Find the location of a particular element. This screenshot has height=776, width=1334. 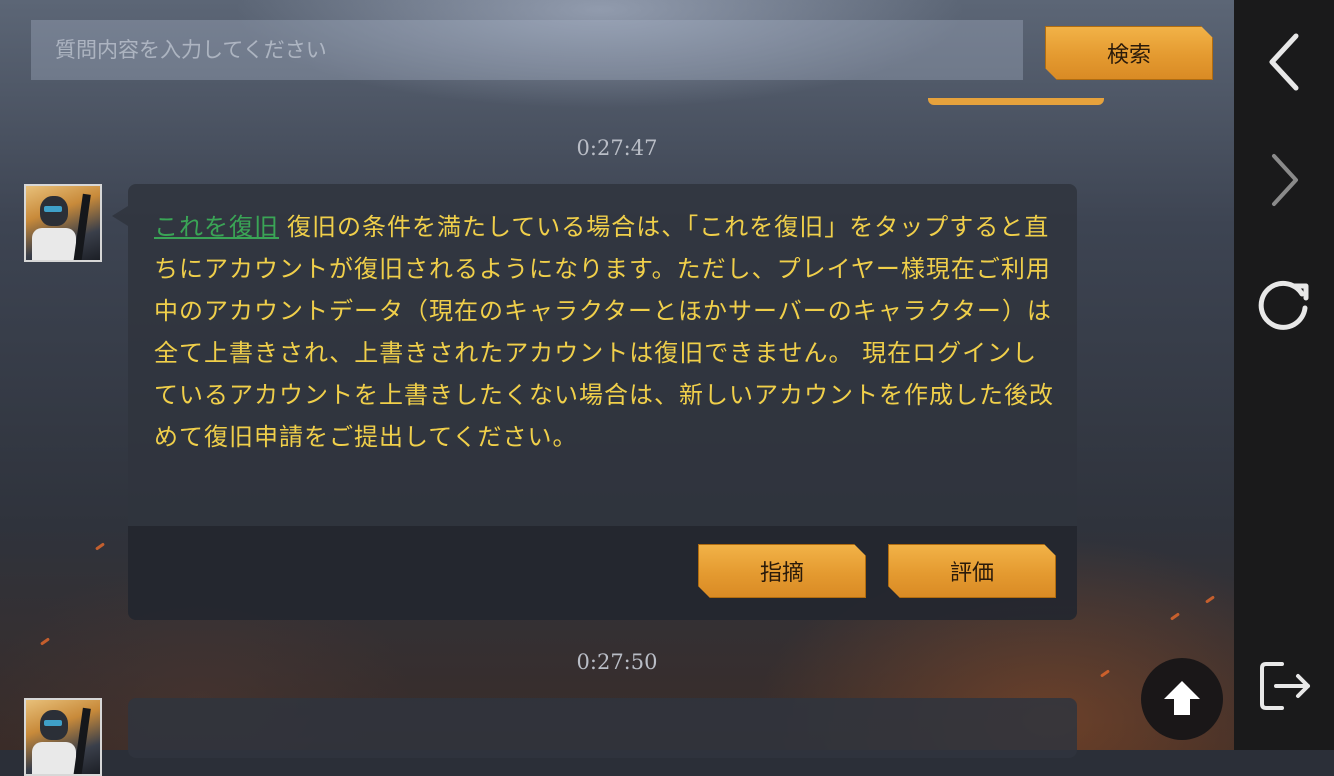

bubble-tail is located at coordinates (120, 216).